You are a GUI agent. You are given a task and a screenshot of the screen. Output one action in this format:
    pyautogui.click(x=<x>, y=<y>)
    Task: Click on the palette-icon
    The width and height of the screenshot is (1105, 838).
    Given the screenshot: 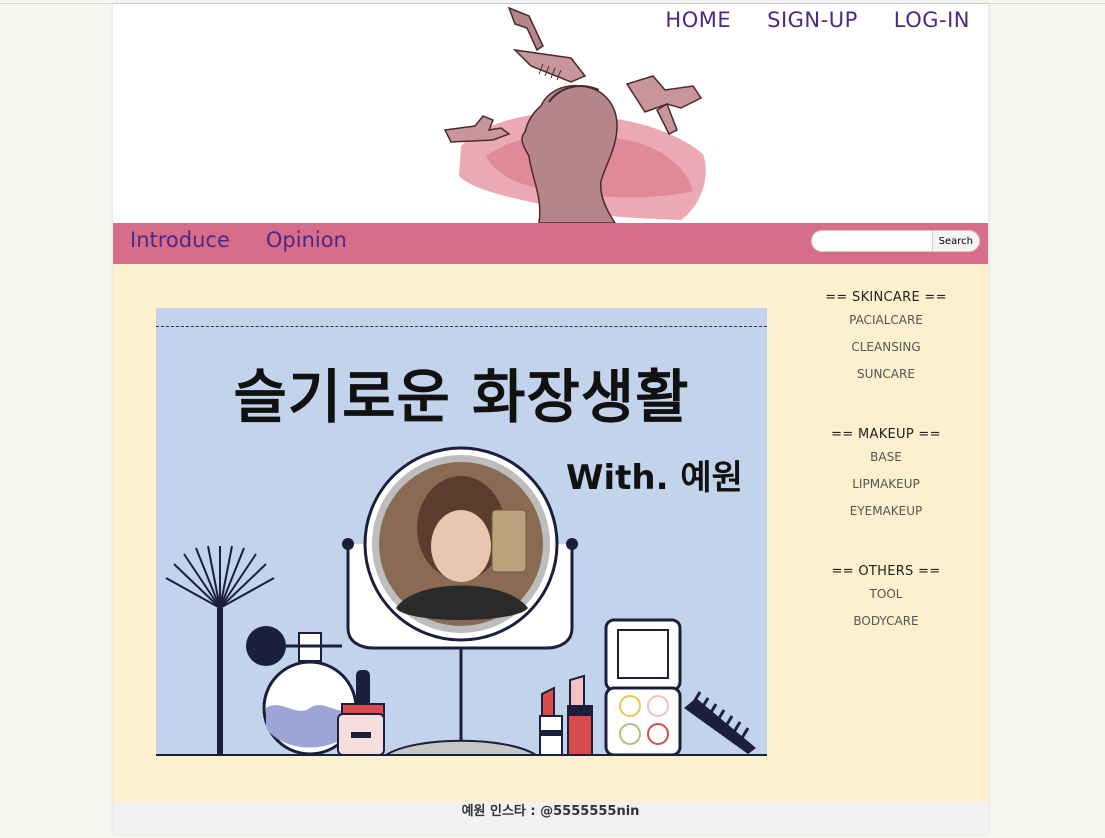 What is the action you would take?
    pyautogui.click(x=643, y=687)
    